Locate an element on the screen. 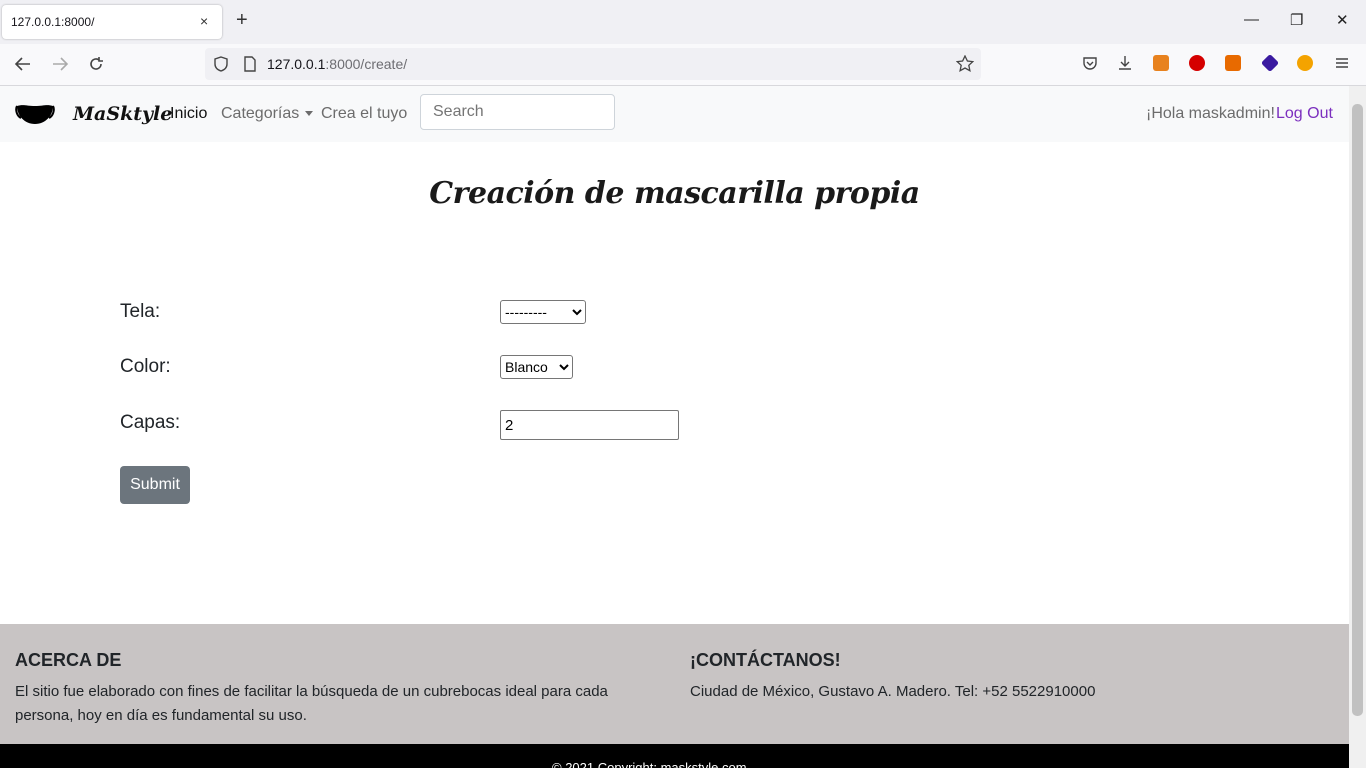 This screenshot has height=775, width=1366. tab-title: 127.0.0.1:8000/ is located at coordinates (53, 22).